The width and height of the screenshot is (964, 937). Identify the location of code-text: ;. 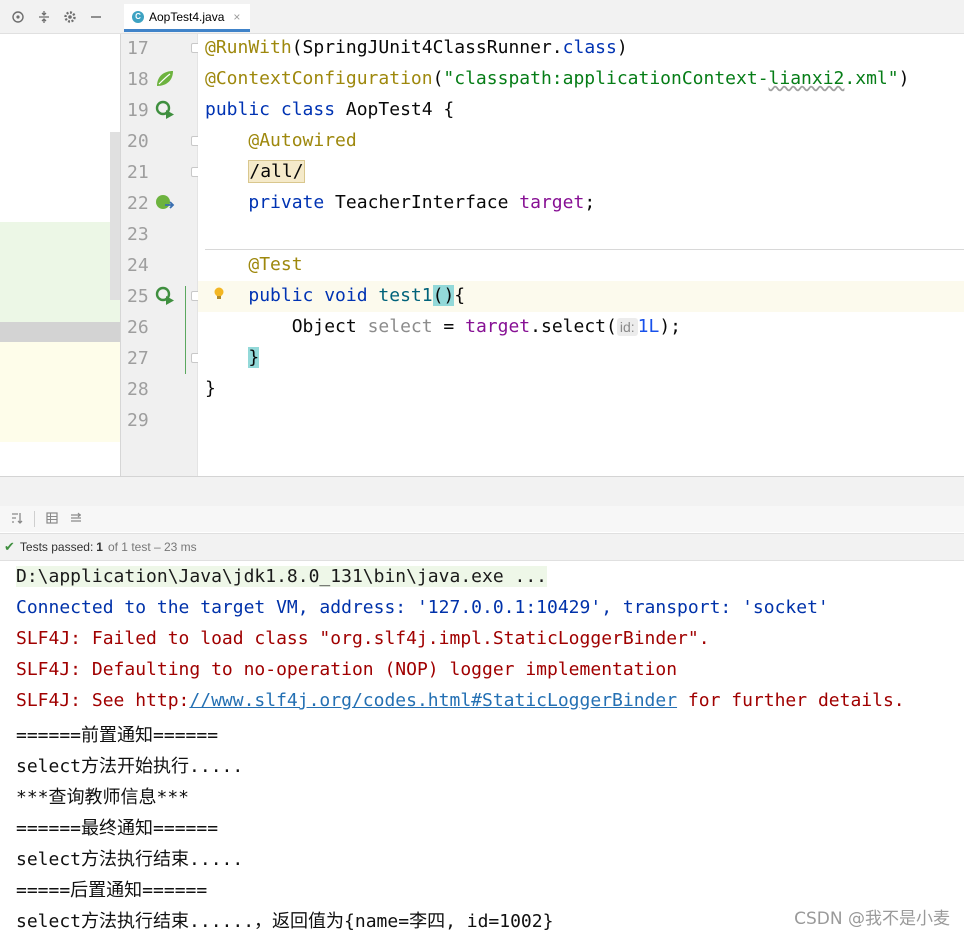
(590, 202).